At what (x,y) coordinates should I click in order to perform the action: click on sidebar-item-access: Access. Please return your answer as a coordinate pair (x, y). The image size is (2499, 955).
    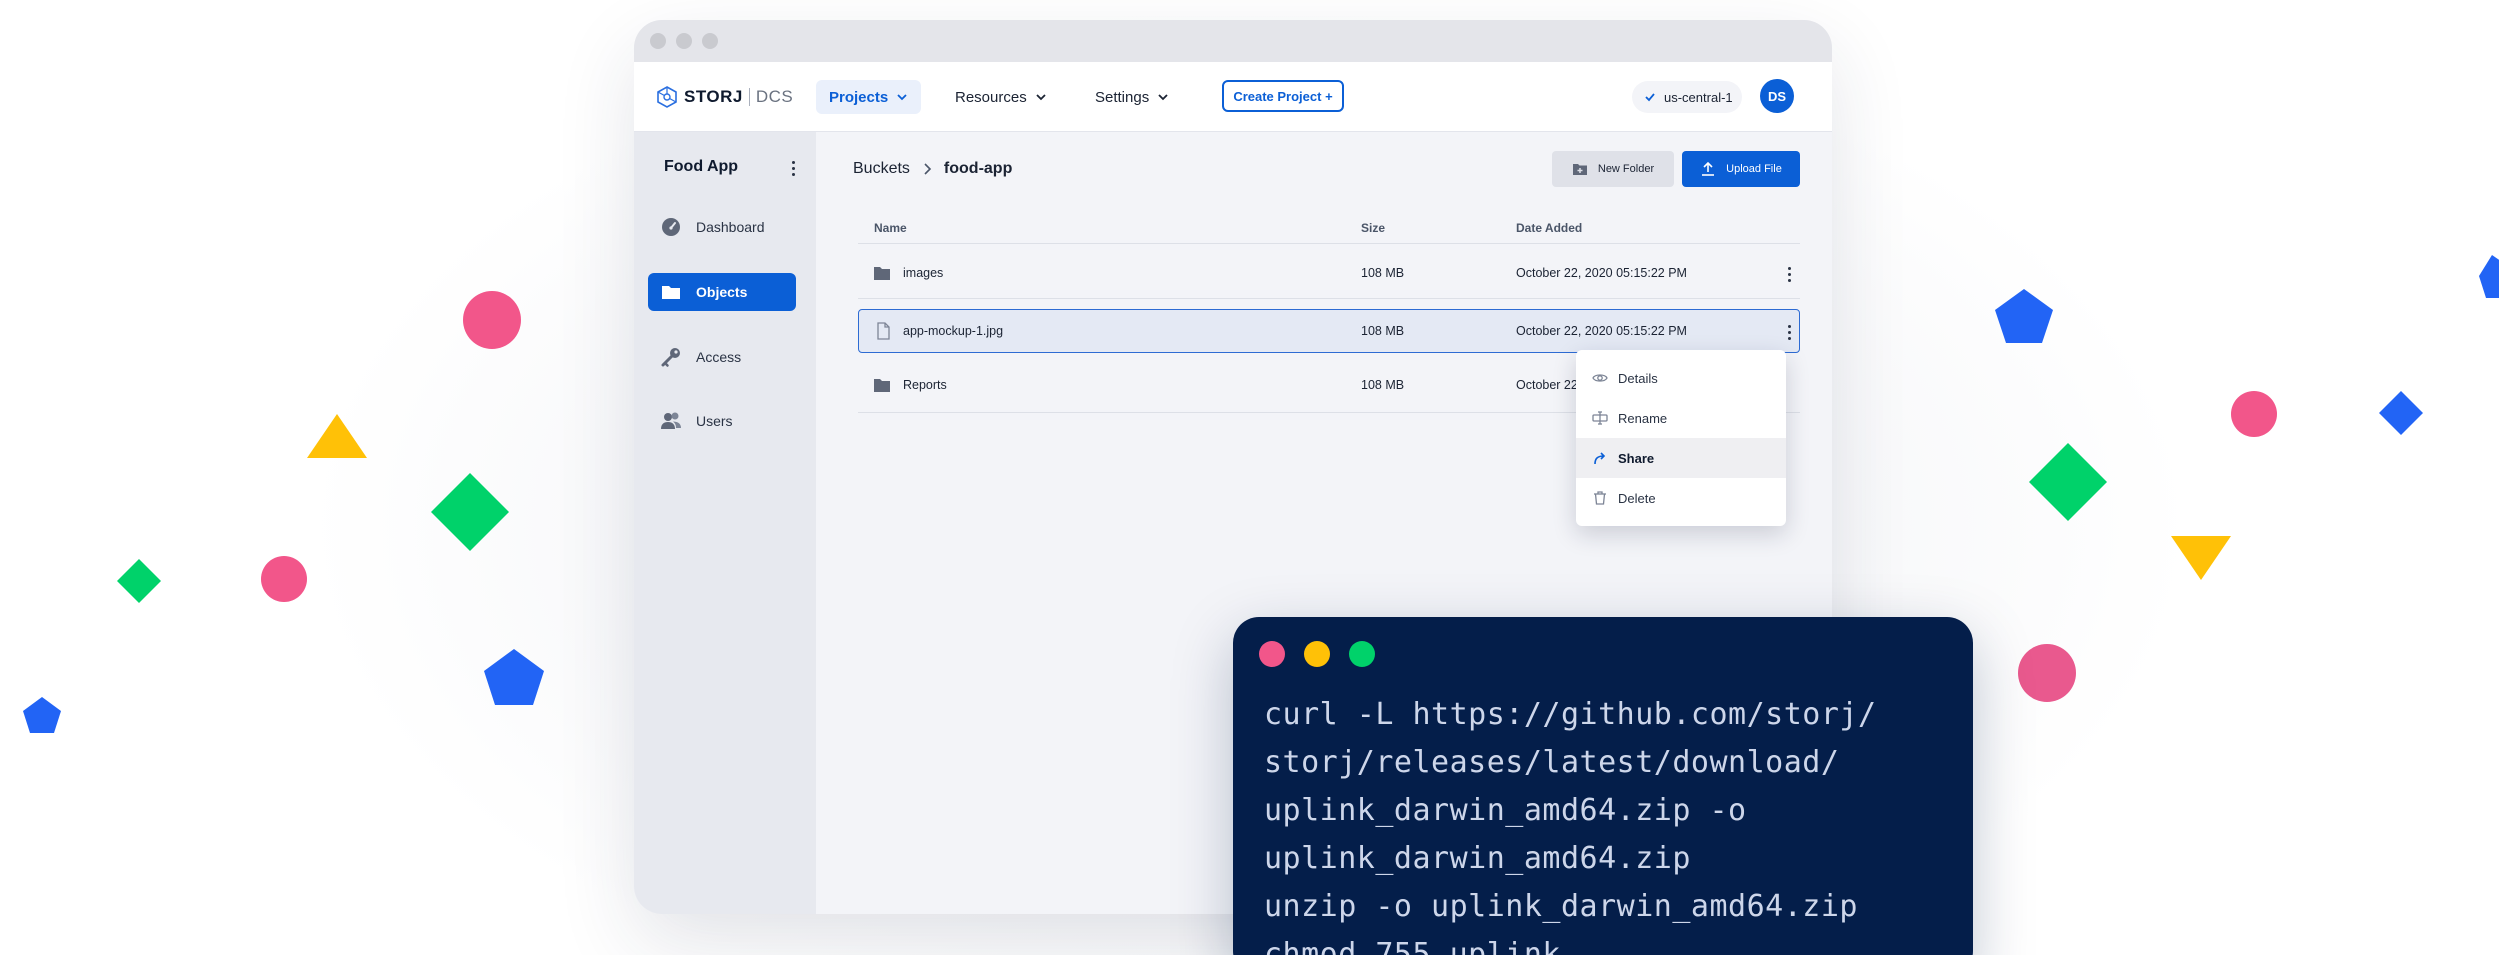
    Looking at the image, I should click on (722, 357).